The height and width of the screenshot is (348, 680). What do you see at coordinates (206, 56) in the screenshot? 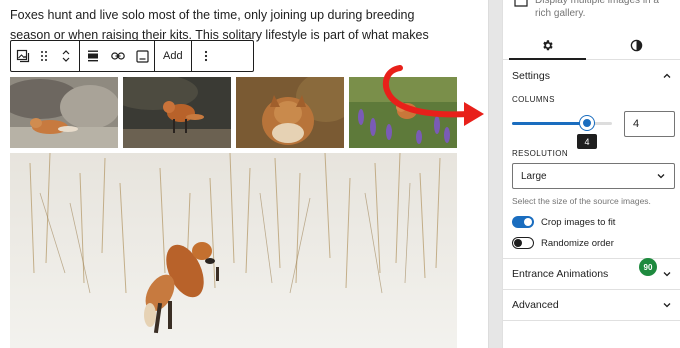
I see `more-options-icon` at bounding box center [206, 56].